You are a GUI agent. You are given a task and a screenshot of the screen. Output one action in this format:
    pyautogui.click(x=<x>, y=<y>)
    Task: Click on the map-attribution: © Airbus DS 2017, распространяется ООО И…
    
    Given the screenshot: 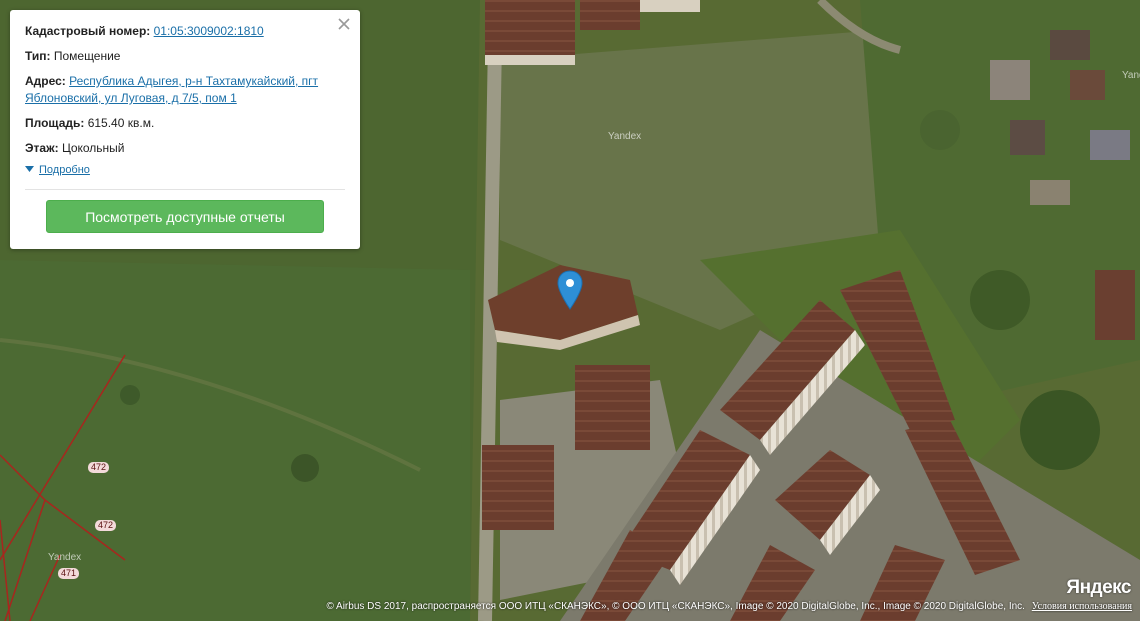 What is the action you would take?
    pyautogui.click(x=729, y=606)
    